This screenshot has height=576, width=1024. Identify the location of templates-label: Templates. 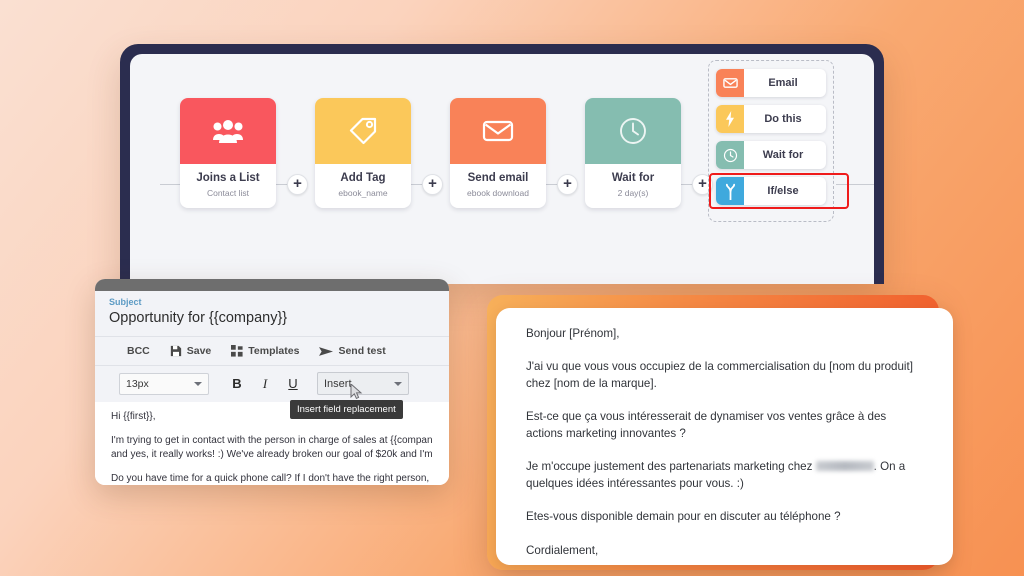
(274, 351).